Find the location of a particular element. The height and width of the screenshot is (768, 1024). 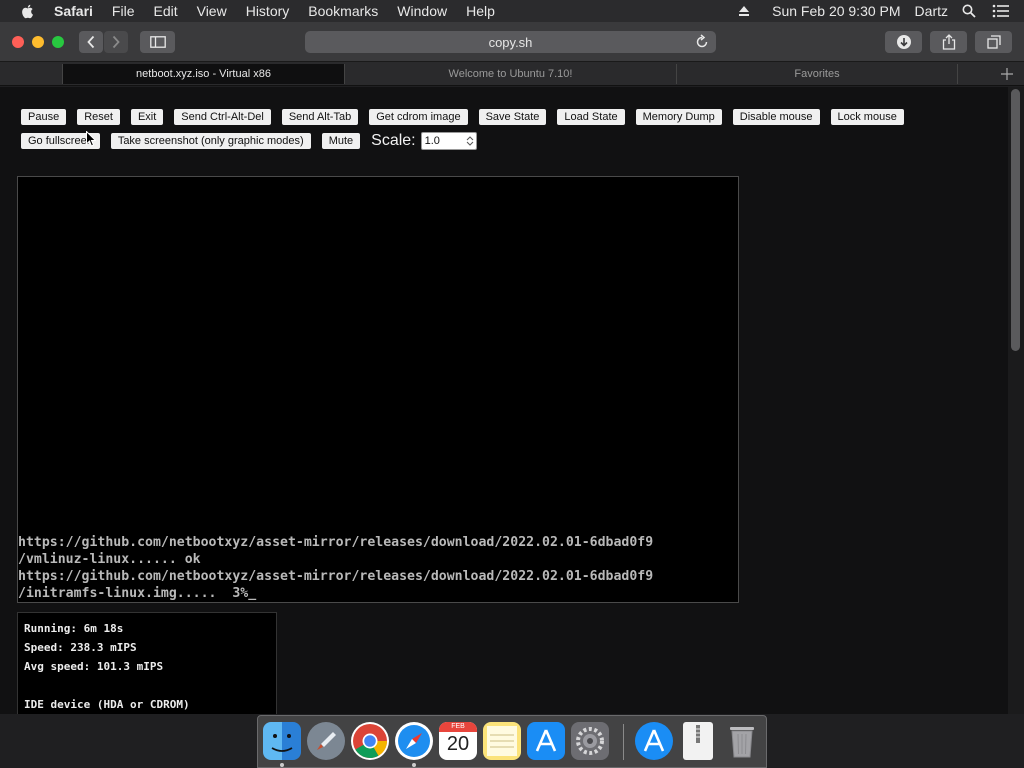

address-text: copy.sh is located at coordinates (510, 42).